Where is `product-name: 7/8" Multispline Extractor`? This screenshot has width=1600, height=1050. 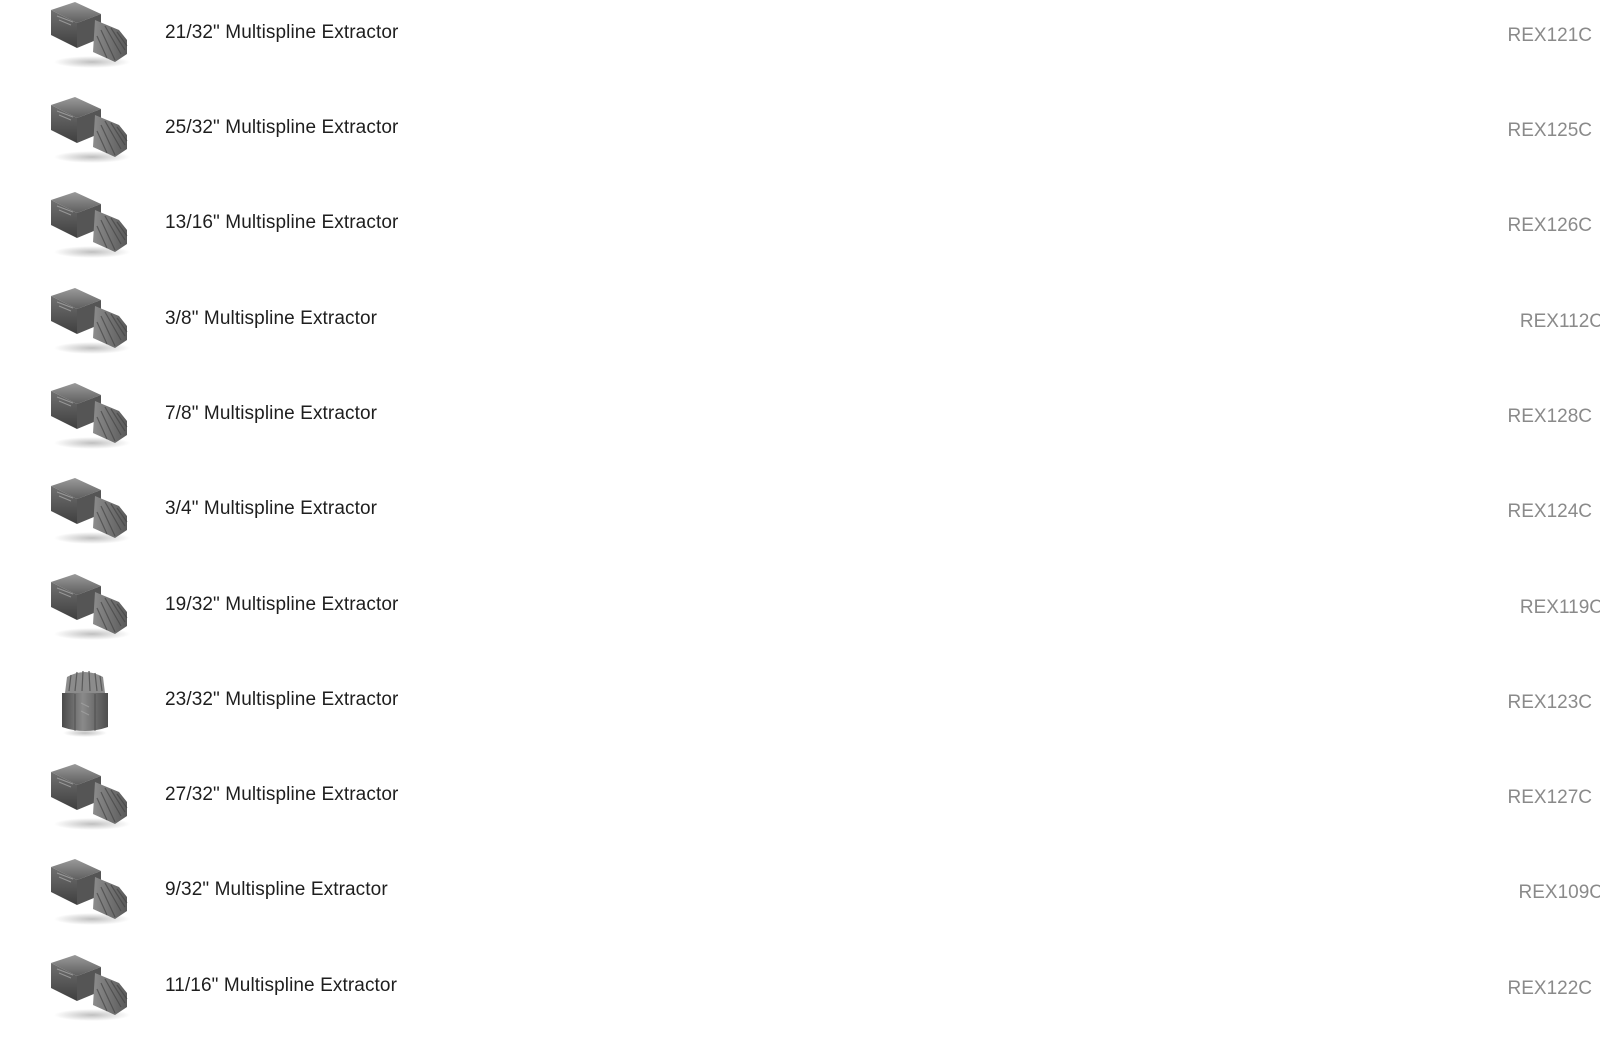
product-name: 7/8" Multispline Extractor is located at coordinates (271, 414).